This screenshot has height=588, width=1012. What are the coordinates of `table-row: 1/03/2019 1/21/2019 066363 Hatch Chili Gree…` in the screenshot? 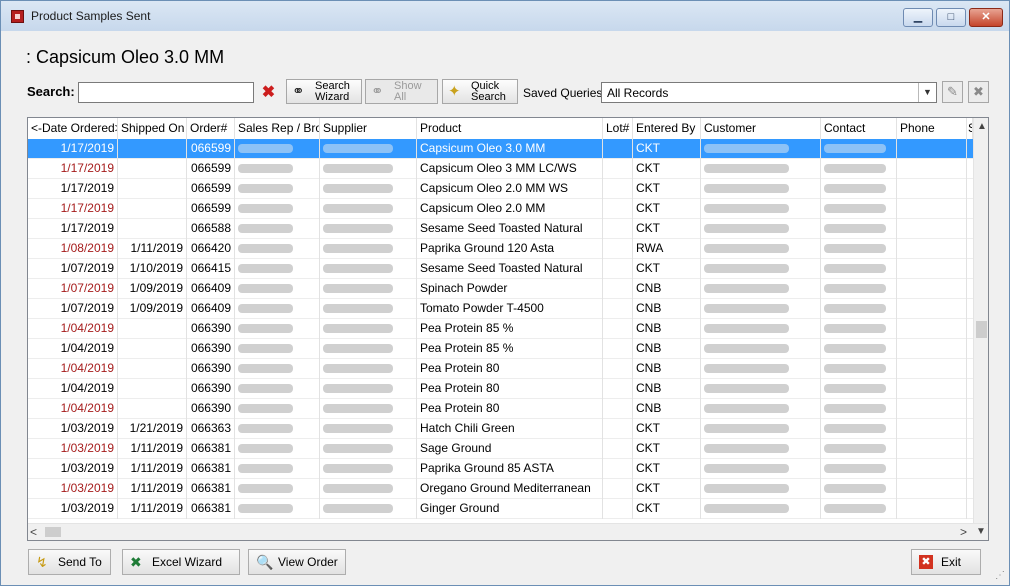 It's located at (500, 429).